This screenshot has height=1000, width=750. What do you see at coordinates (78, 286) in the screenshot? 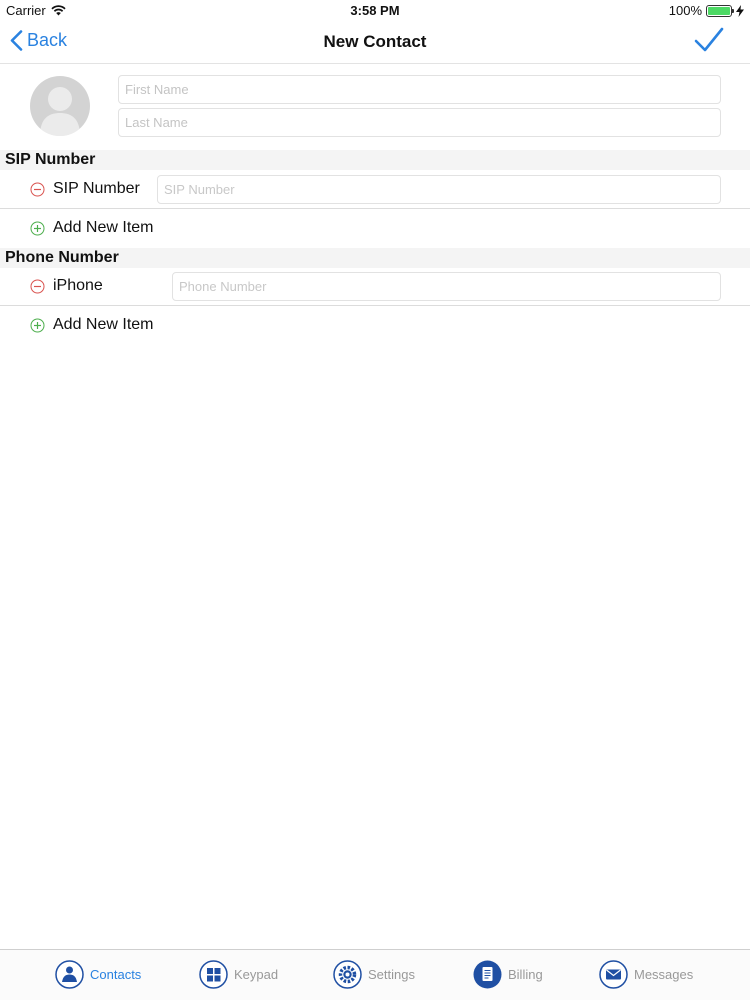
I see `phone-type-label: iPhone` at bounding box center [78, 286].